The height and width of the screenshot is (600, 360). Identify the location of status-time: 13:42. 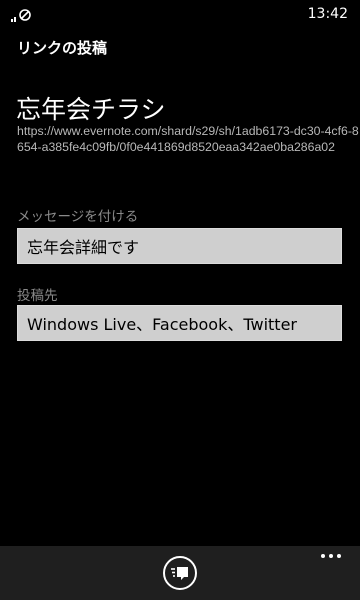
(327, 14).